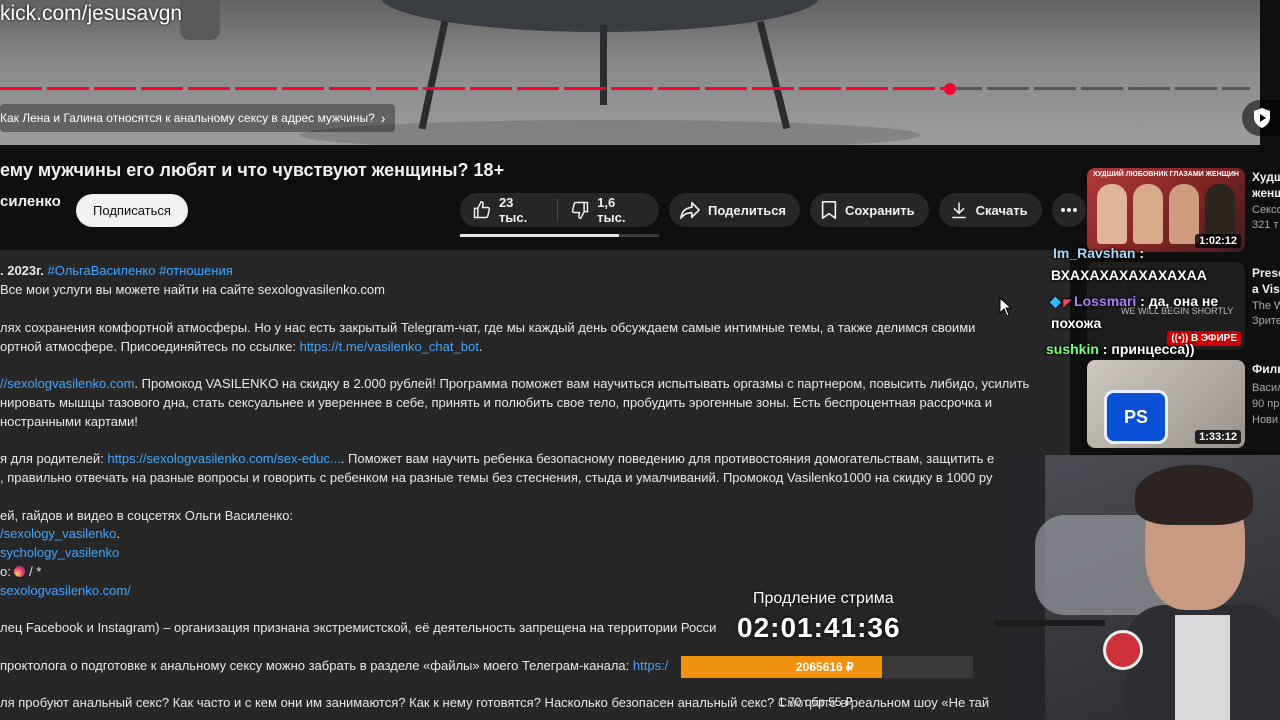  What do you see at coordinates (1261, 118) in the screenshot?
I see `shield-icon` at bounding box center [1261, 118].